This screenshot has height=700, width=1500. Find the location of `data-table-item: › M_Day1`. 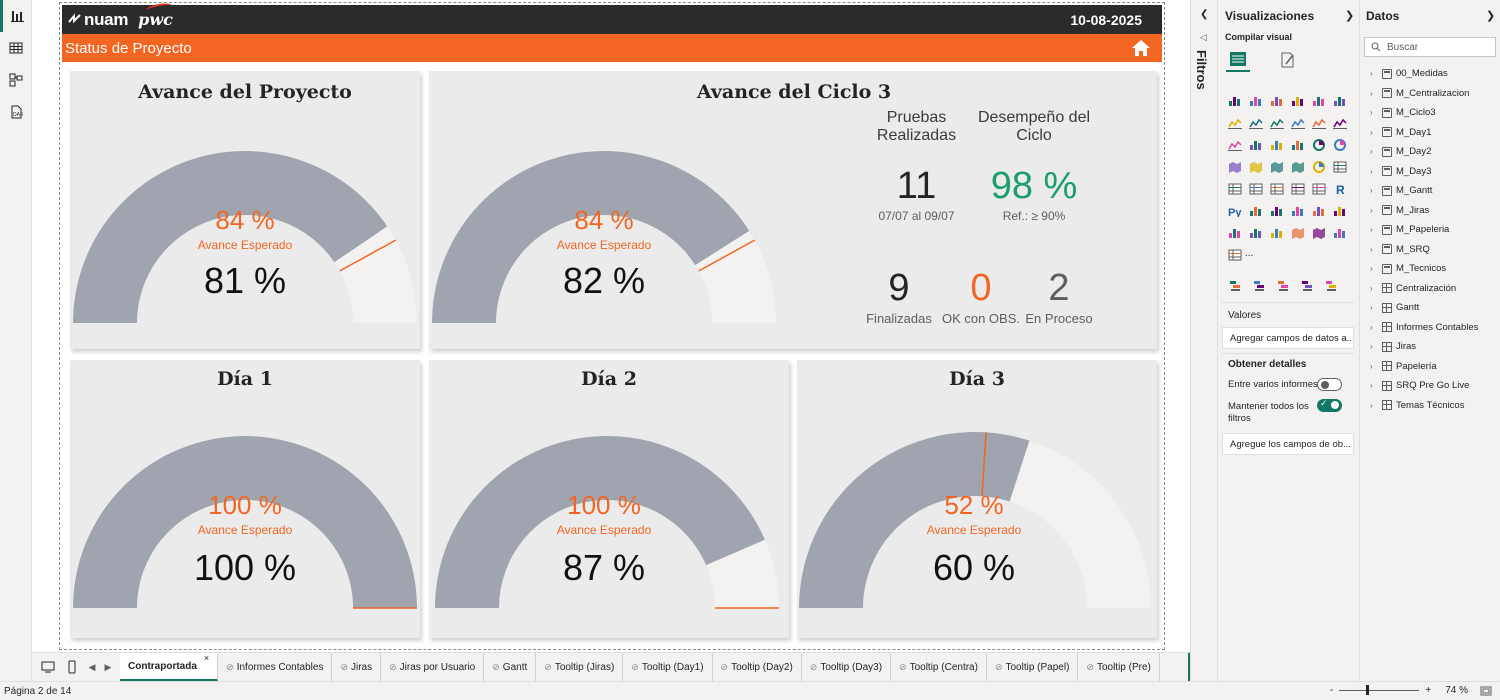

data-table-item: › M_Day1 is located at coordinates (1434, 133).